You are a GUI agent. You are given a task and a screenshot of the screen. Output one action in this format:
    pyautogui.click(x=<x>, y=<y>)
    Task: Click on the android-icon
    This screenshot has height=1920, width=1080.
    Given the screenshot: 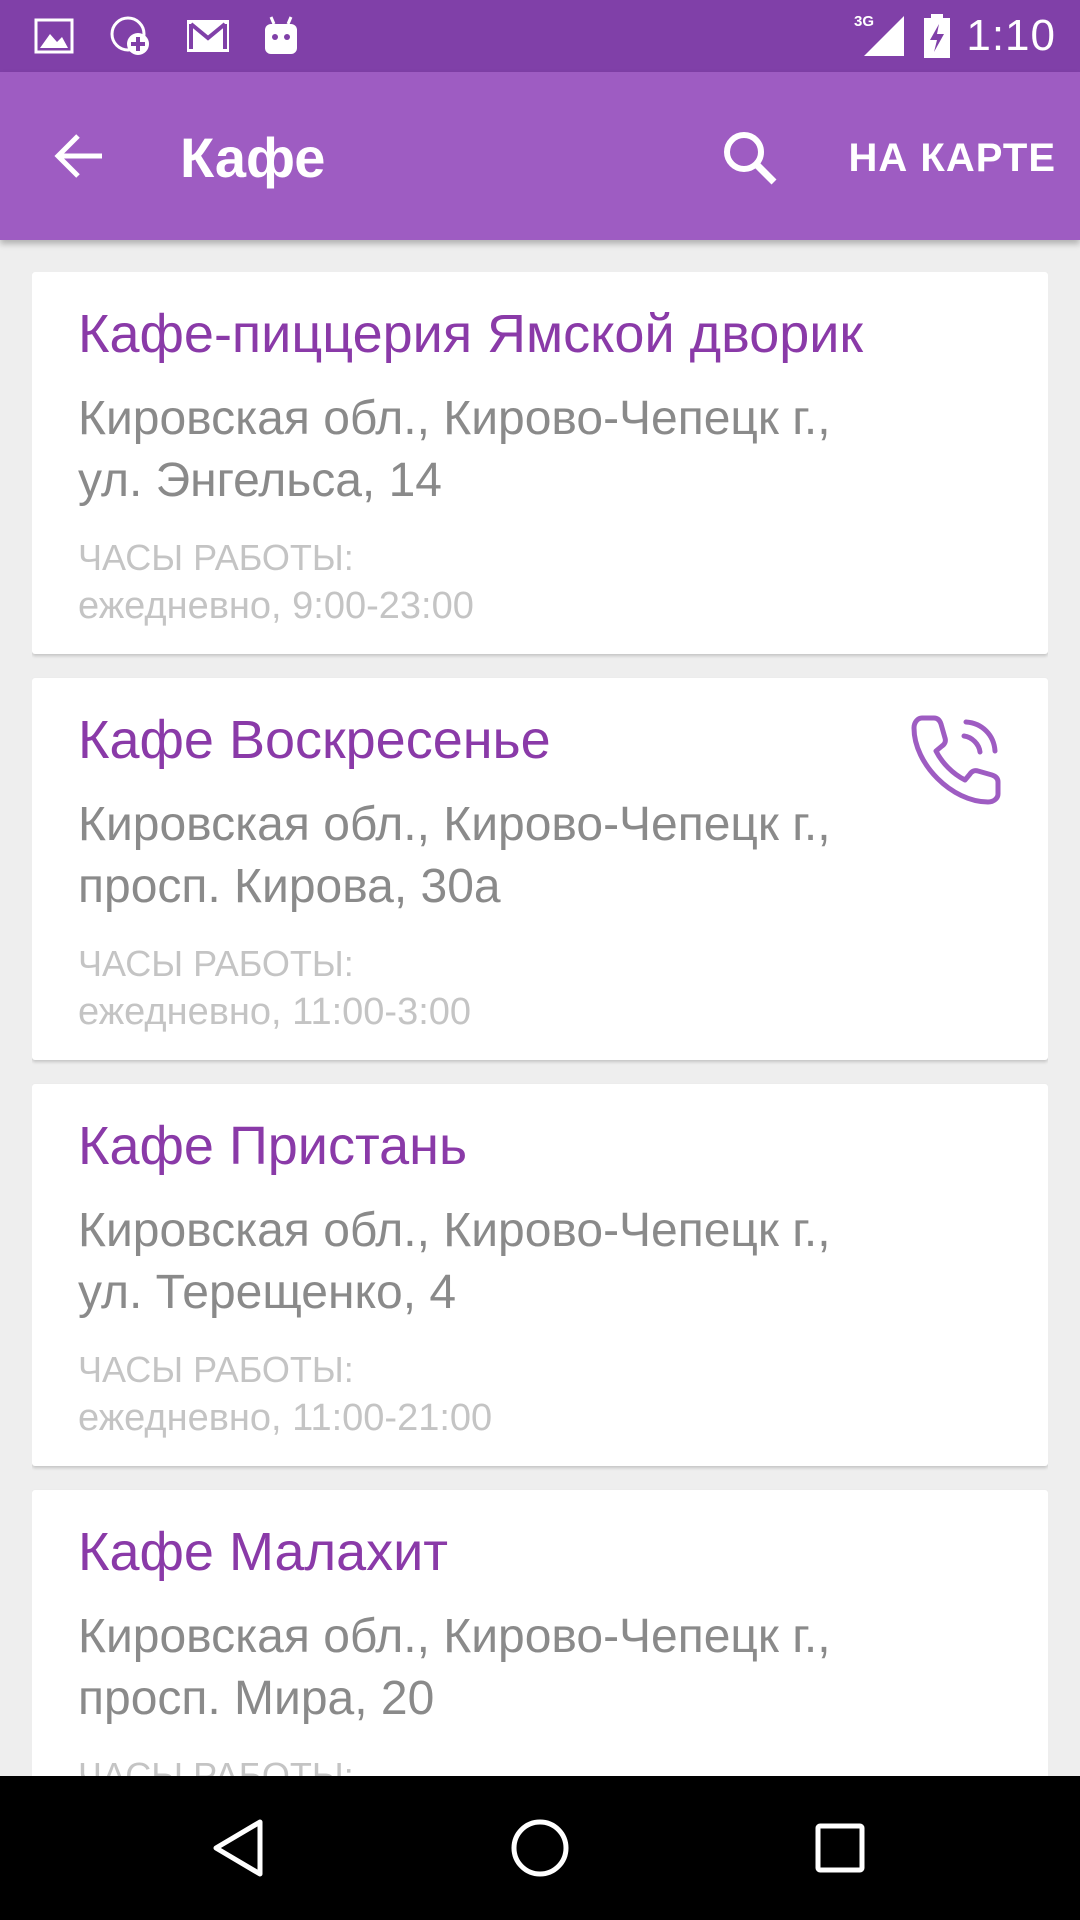 What is the action you would take?
    pyautogui.click(x=281, y=35)
    